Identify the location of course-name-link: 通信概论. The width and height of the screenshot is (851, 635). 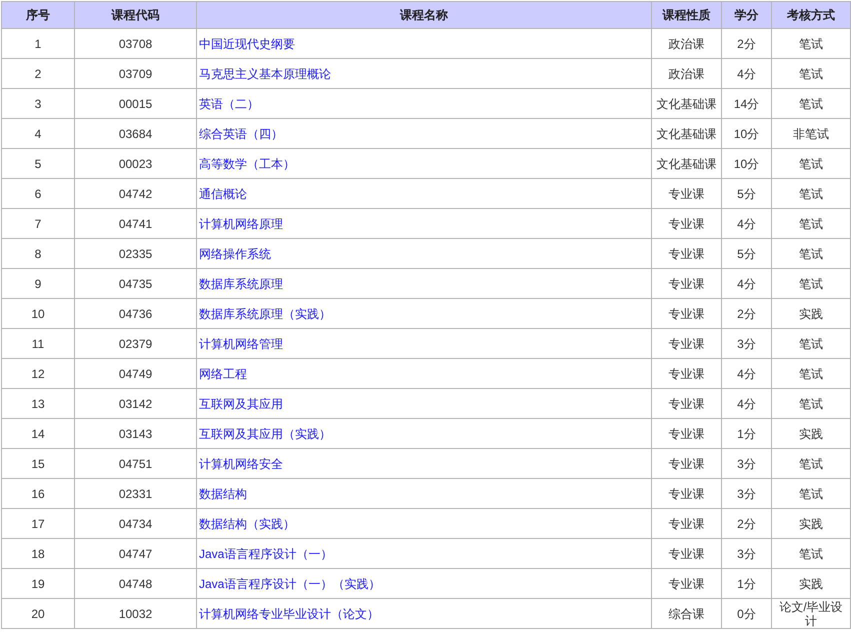
(223, 193).